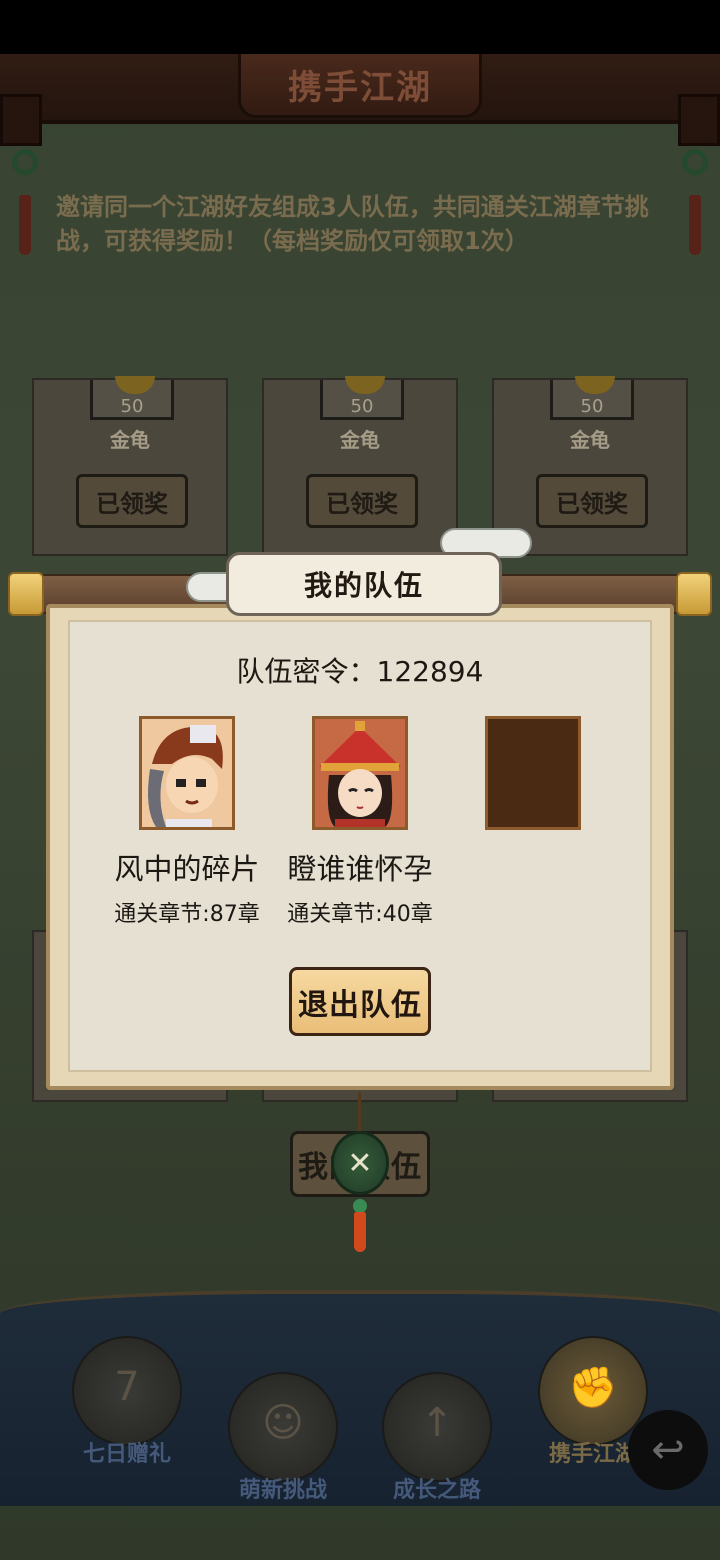 The width and height of the screenshot is (720, 1560). Describe the element at coordinates (436, 1490) in the screenshot. I see `nav-label: 成长之路` at that location.